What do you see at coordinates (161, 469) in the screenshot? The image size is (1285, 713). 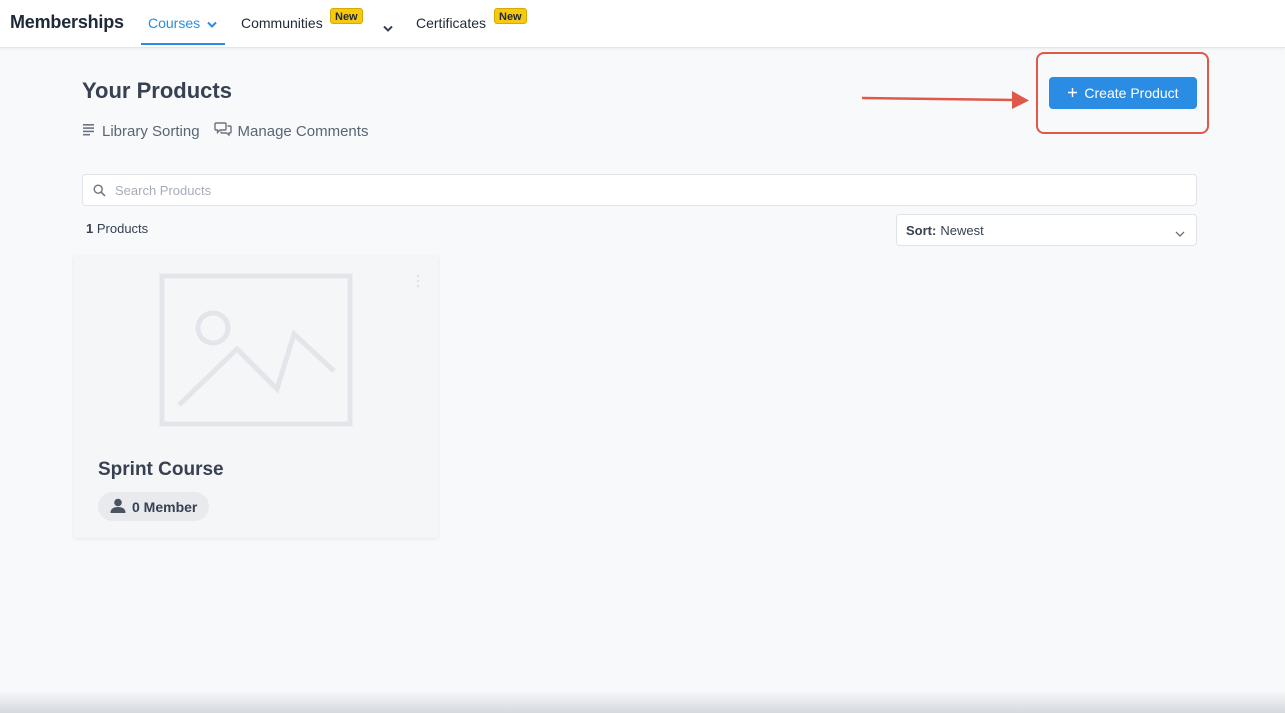 I see `product-title: Sprint Course` at bounding box center [161, 469].